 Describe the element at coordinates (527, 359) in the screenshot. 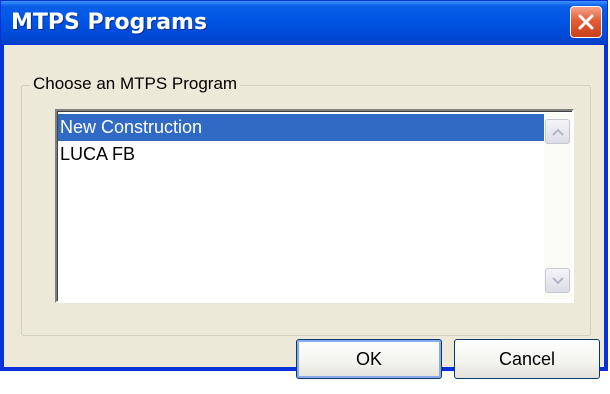

I see `cancel-button: Cancel` at that location.